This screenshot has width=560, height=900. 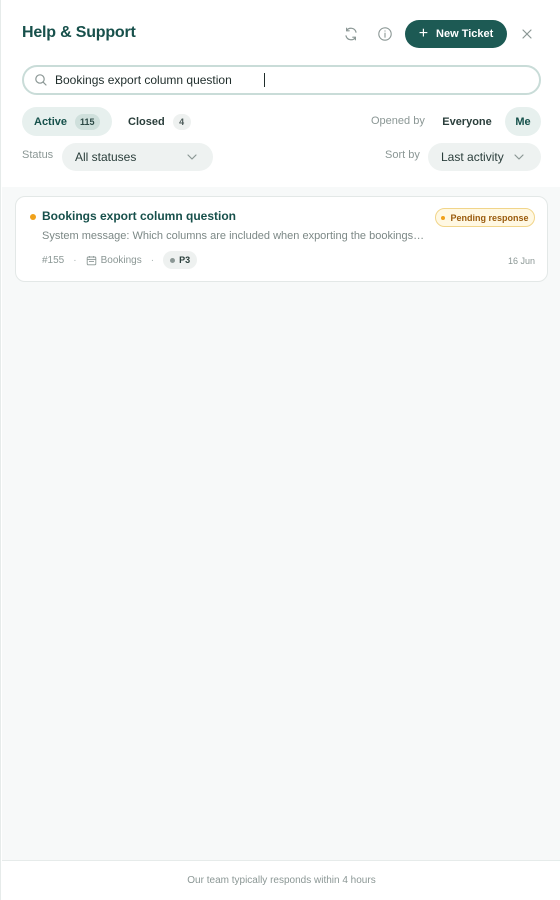 I want to click on new-ticket-button: + New Ticket, so click(x=456, y=34).